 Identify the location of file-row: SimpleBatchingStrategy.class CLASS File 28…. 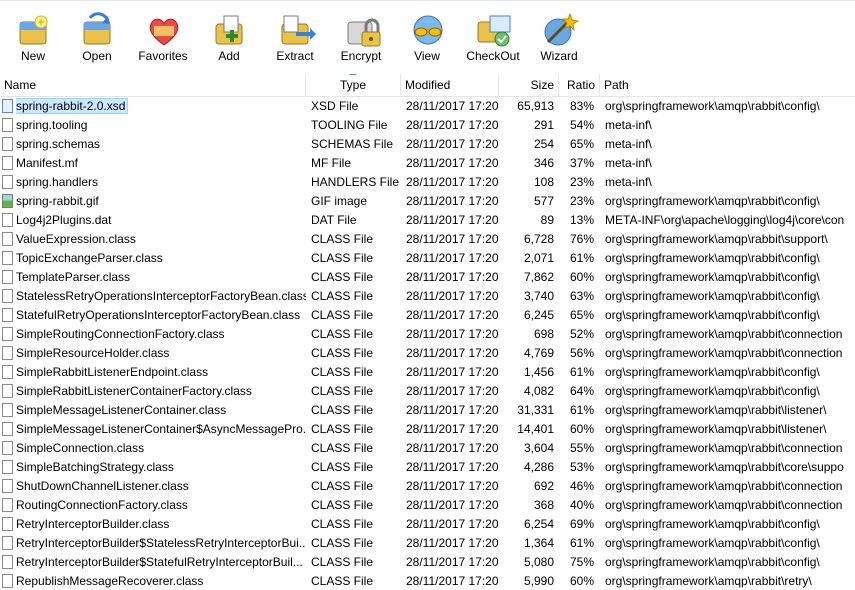
(427, 467).